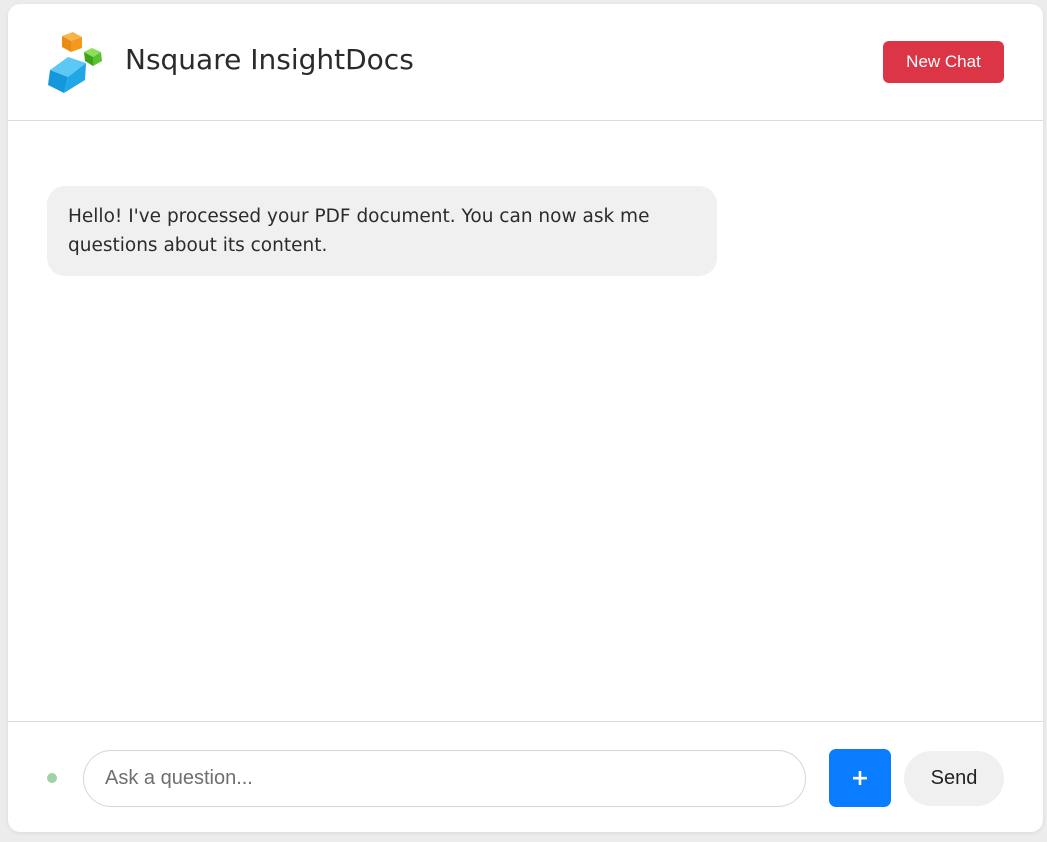 The image size is (1047, 842). I want to click on composer-bar: + Send, so click(525, 776).